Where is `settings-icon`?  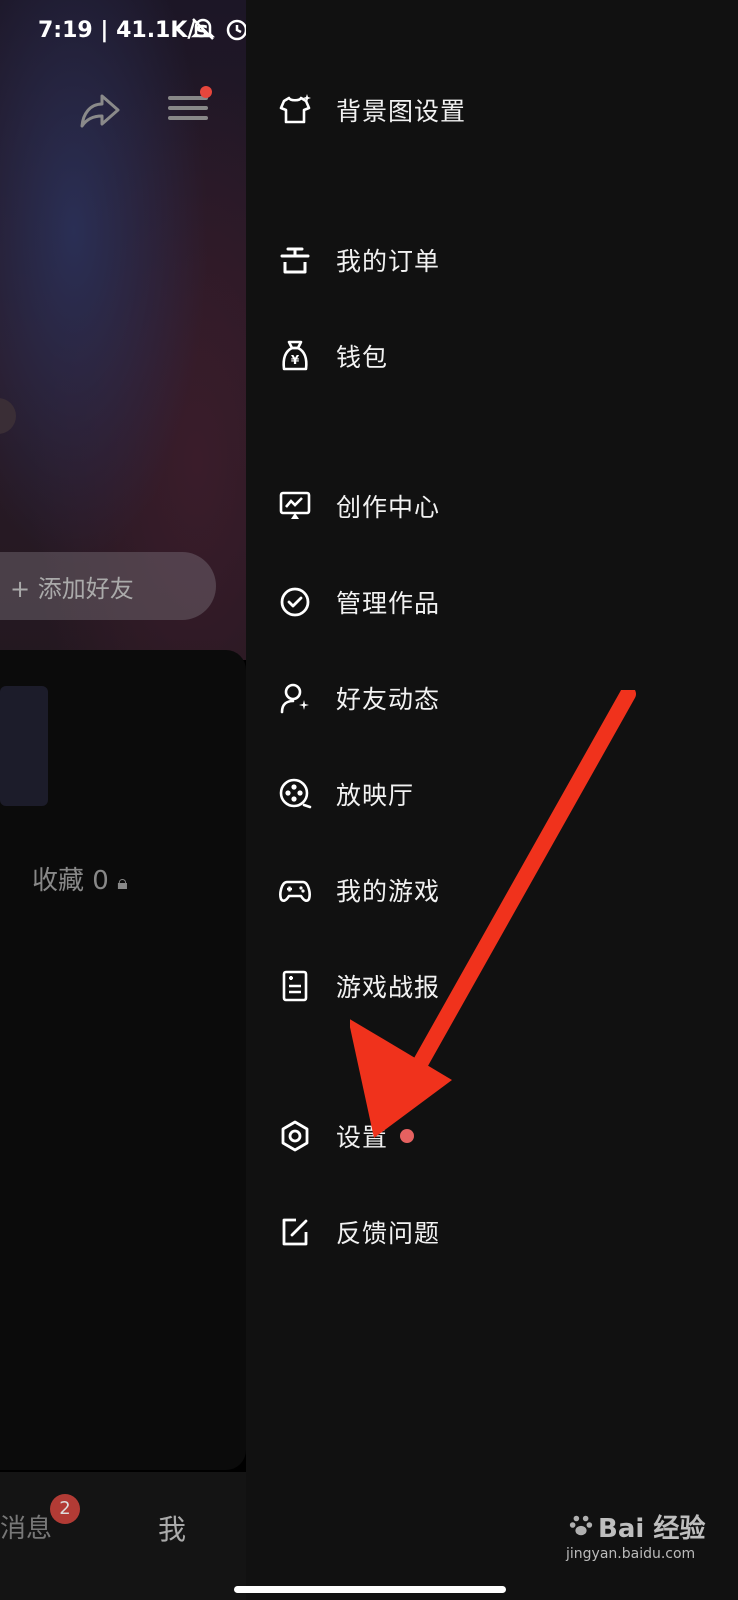
settings-icon is located at coordinates (295, 1136).